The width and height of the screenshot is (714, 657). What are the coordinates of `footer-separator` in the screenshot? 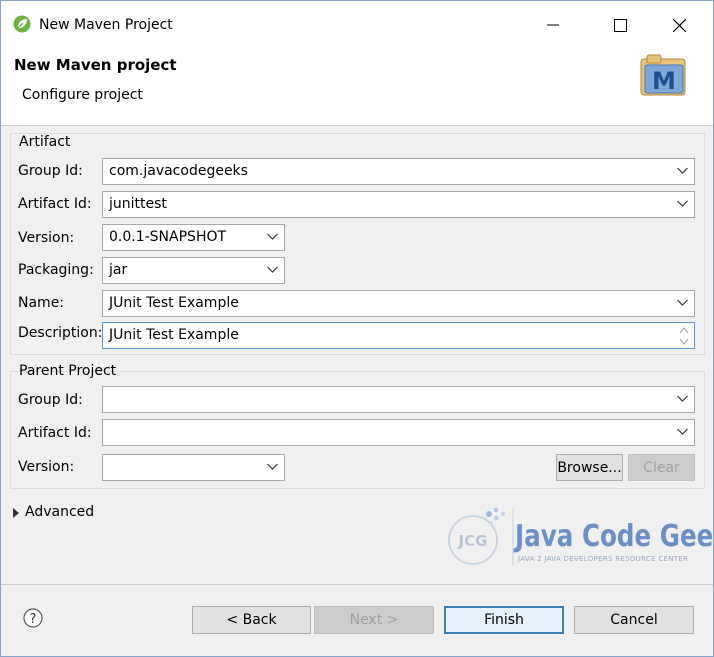 It's located at (357, 584).